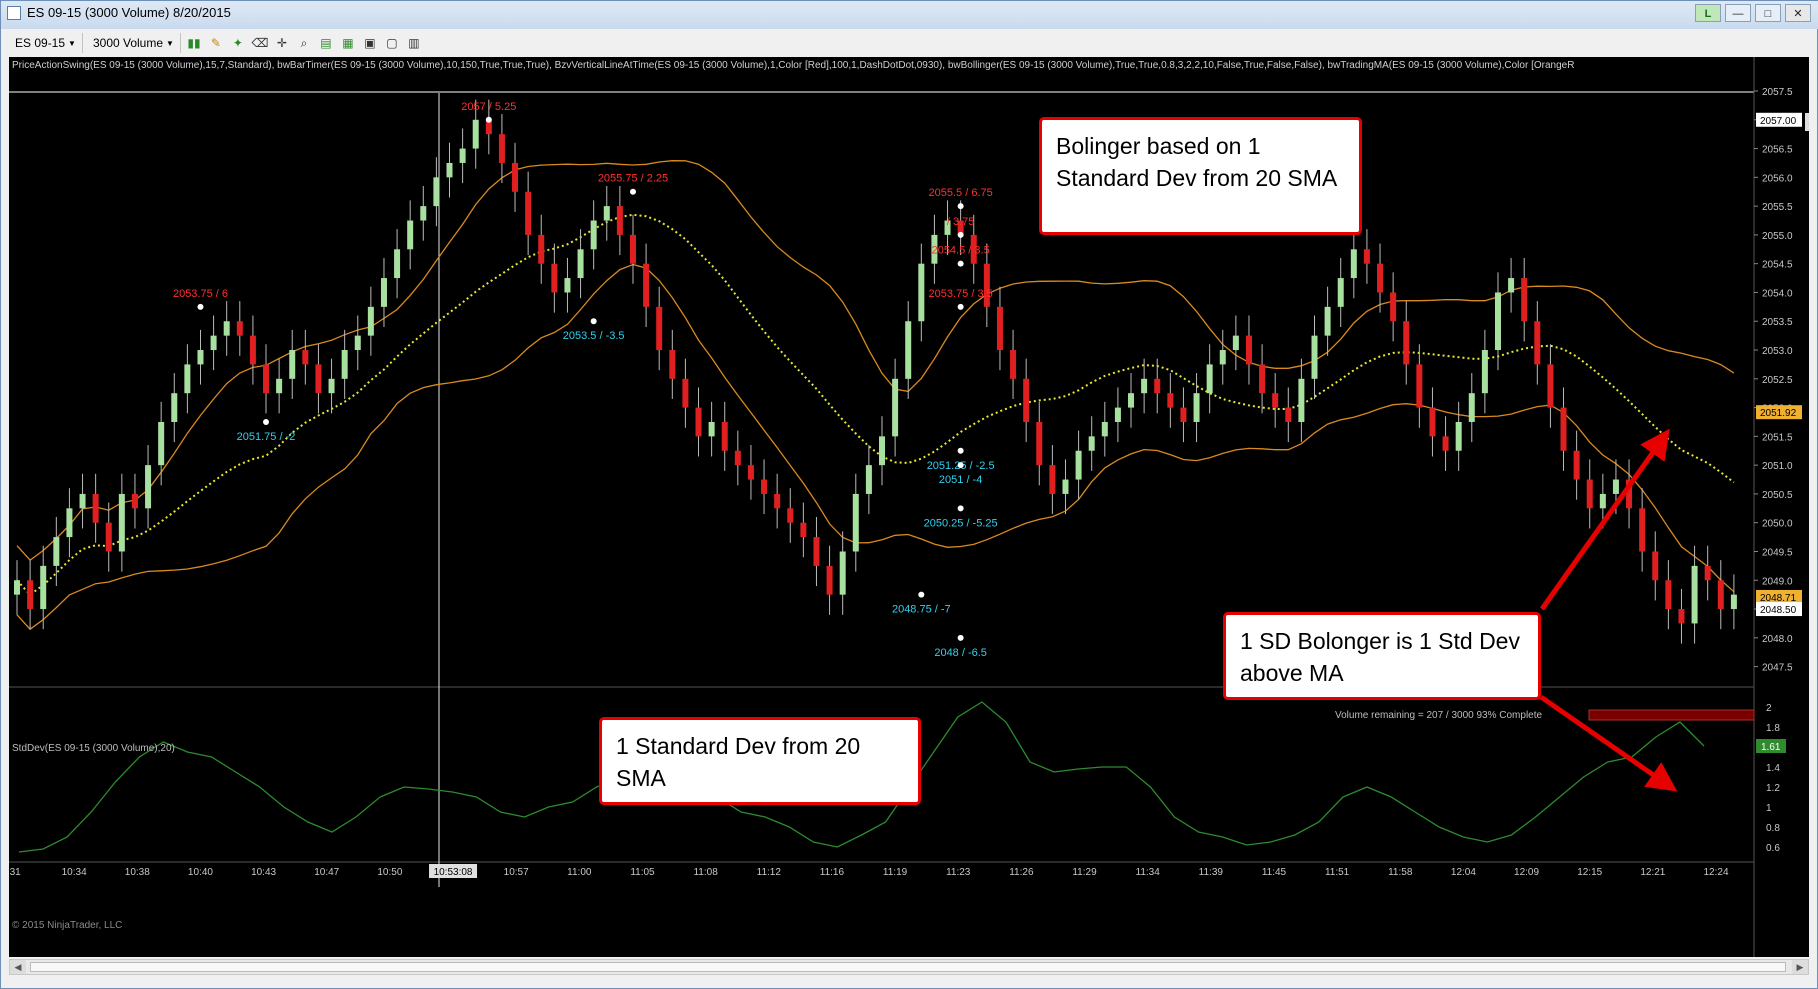  What do you see at coordinates (74, 872) in the screenshot?
I see `time-tick-label: 10:34` at bounding box center [74, 872].